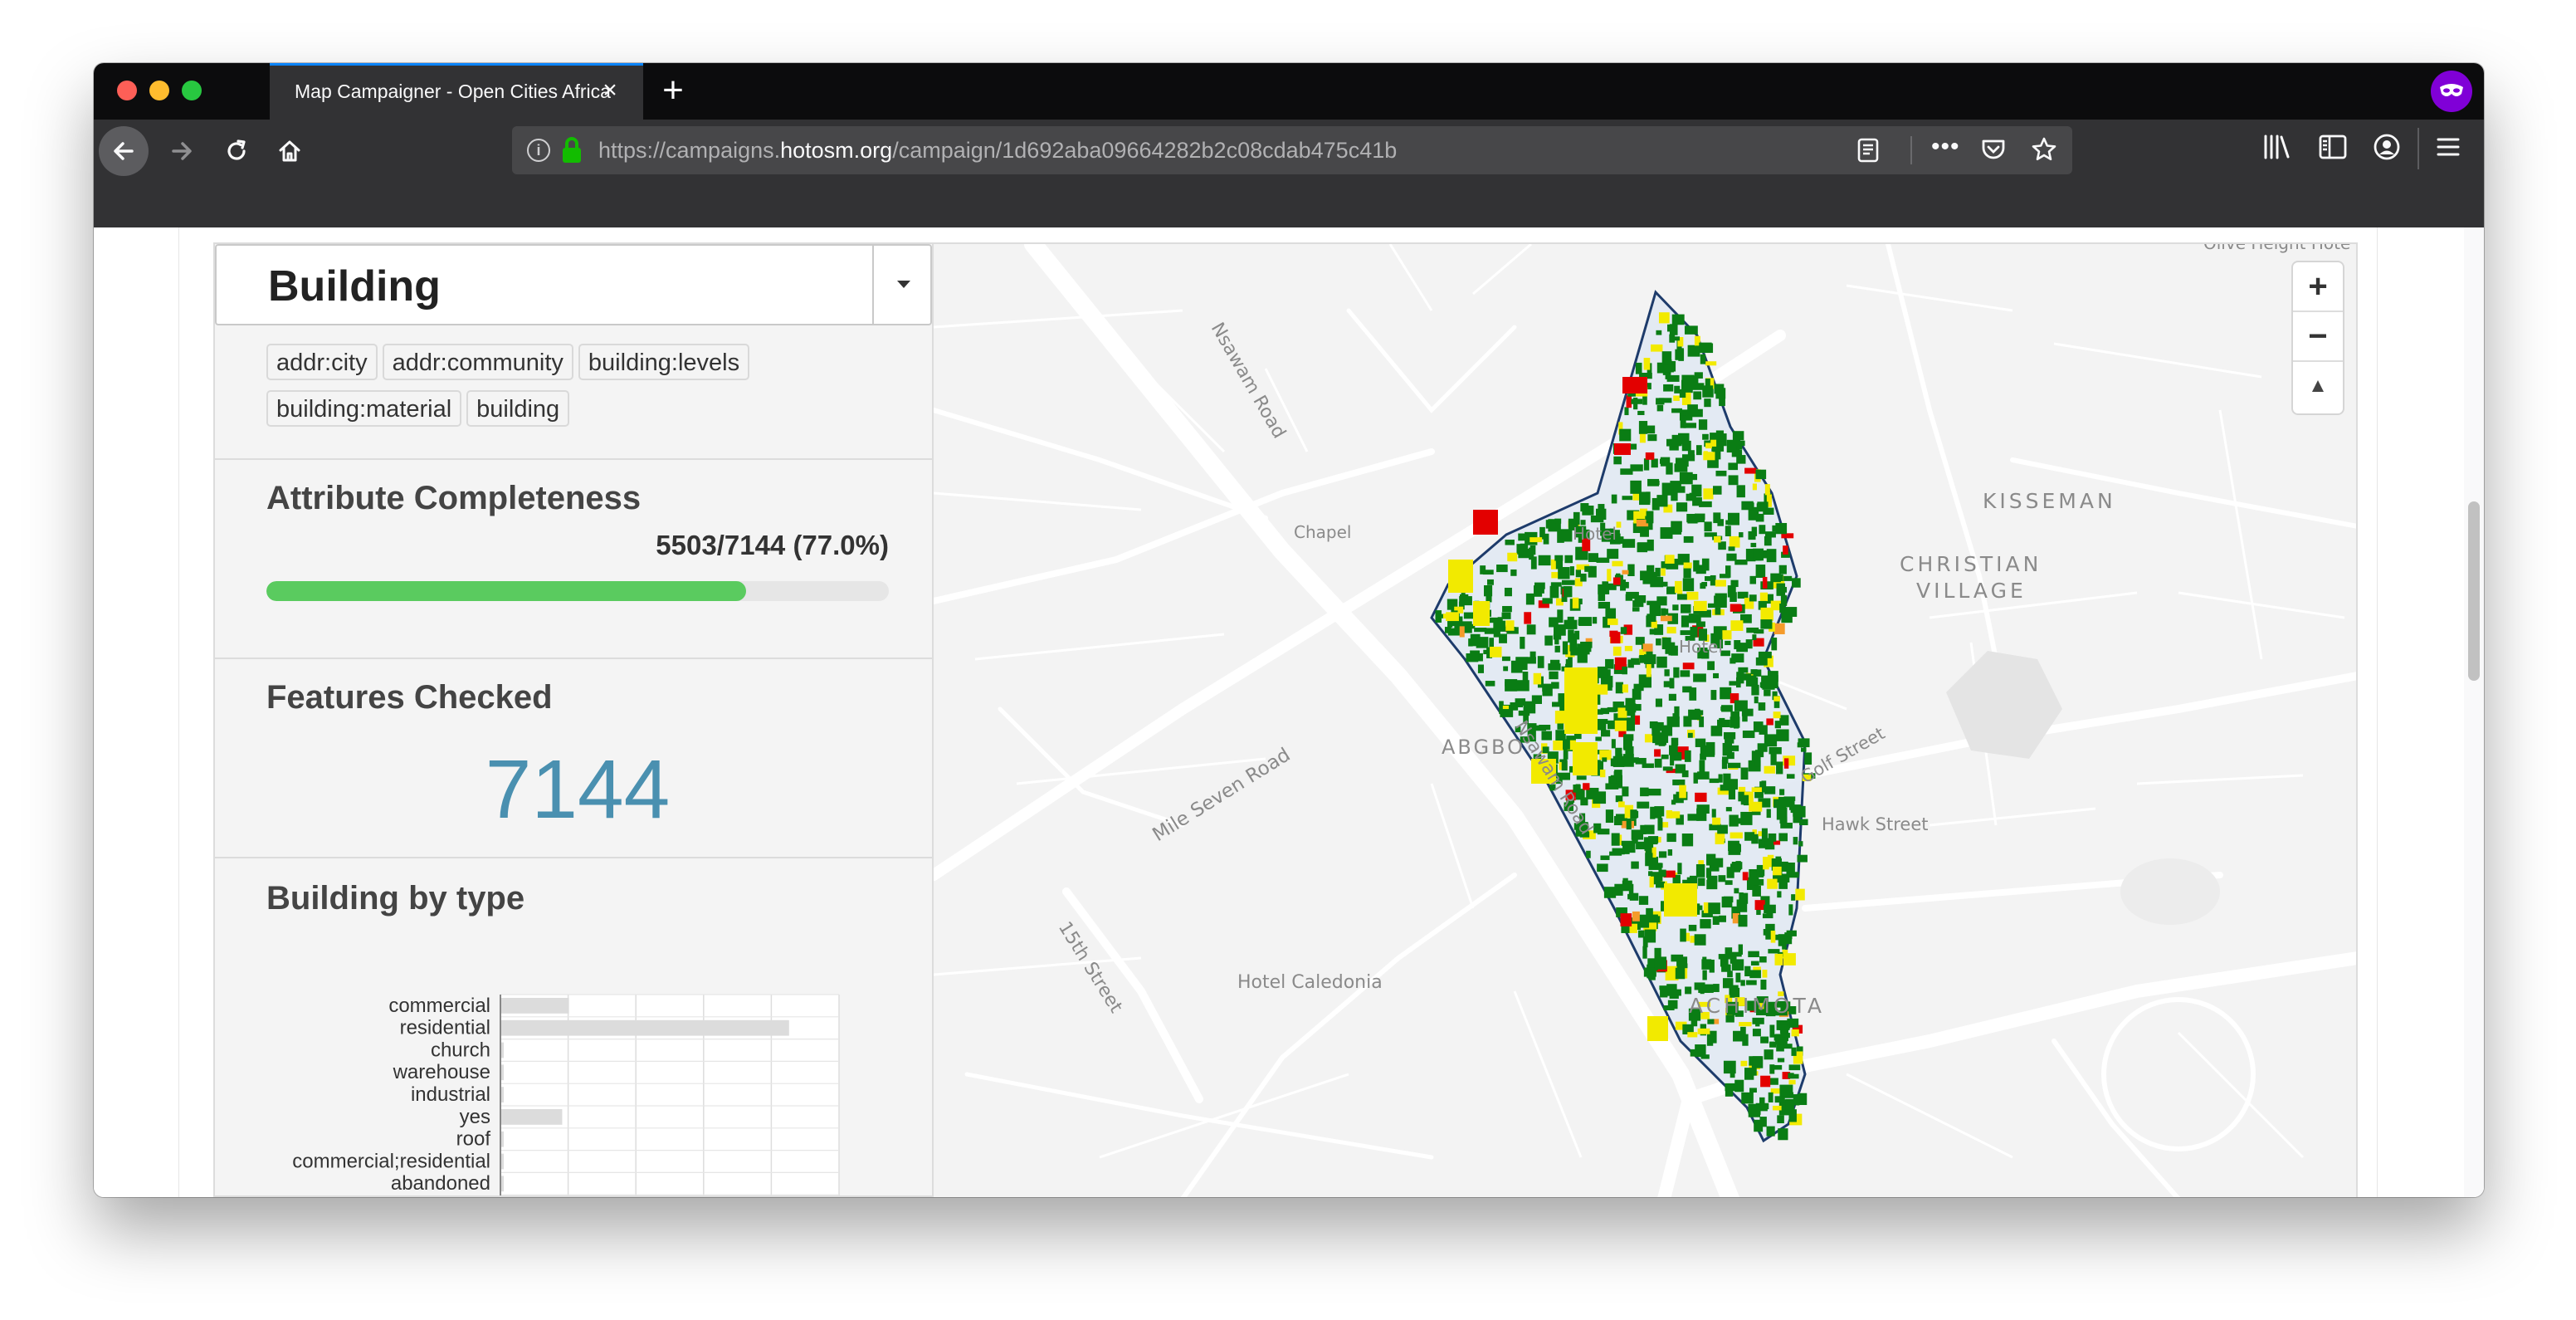 Image resolution: width=2576 pixels, height=1320 pixels. I want to click on forward-button, so click(182, 151).